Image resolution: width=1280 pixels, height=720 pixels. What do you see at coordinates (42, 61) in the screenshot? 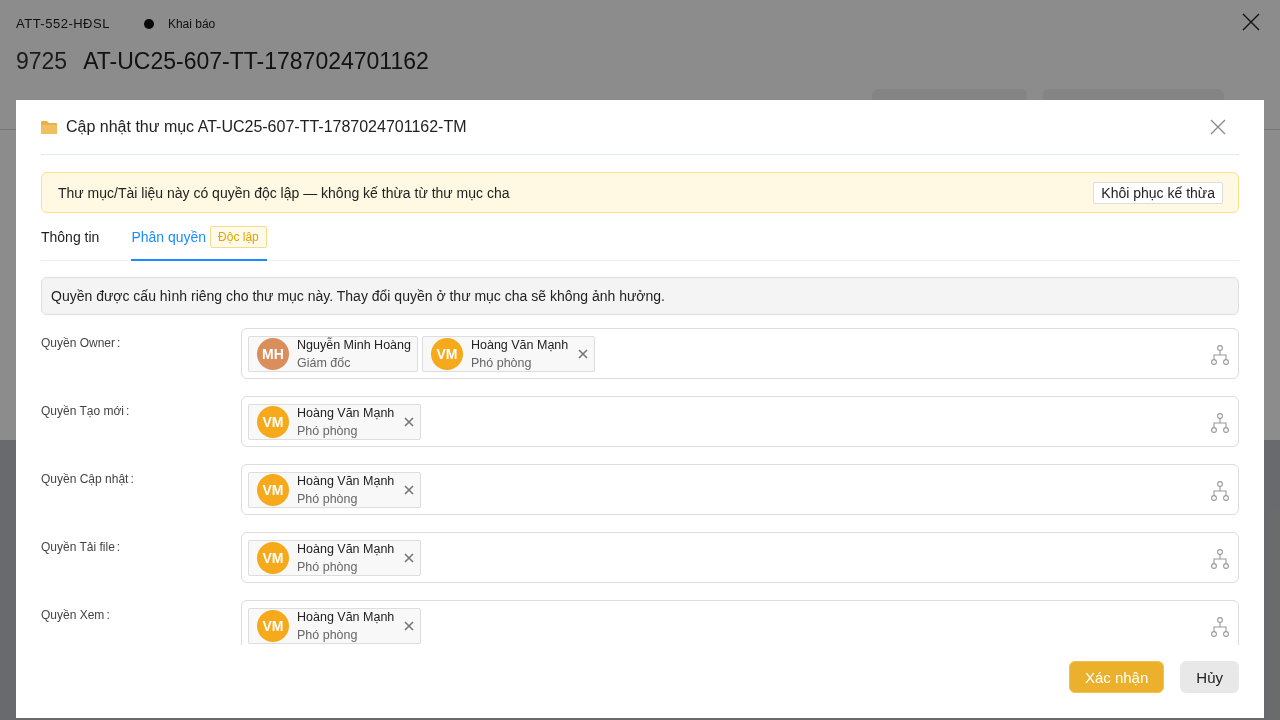
I see `record-number: 9725` at bounding box center [42, 61].